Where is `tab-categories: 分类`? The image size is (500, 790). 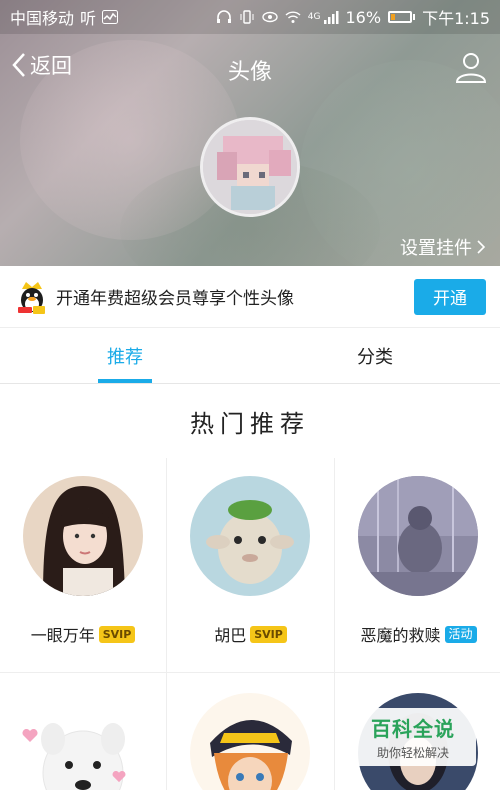
tab-categories: 分类 is located at coordinates (375, 355).